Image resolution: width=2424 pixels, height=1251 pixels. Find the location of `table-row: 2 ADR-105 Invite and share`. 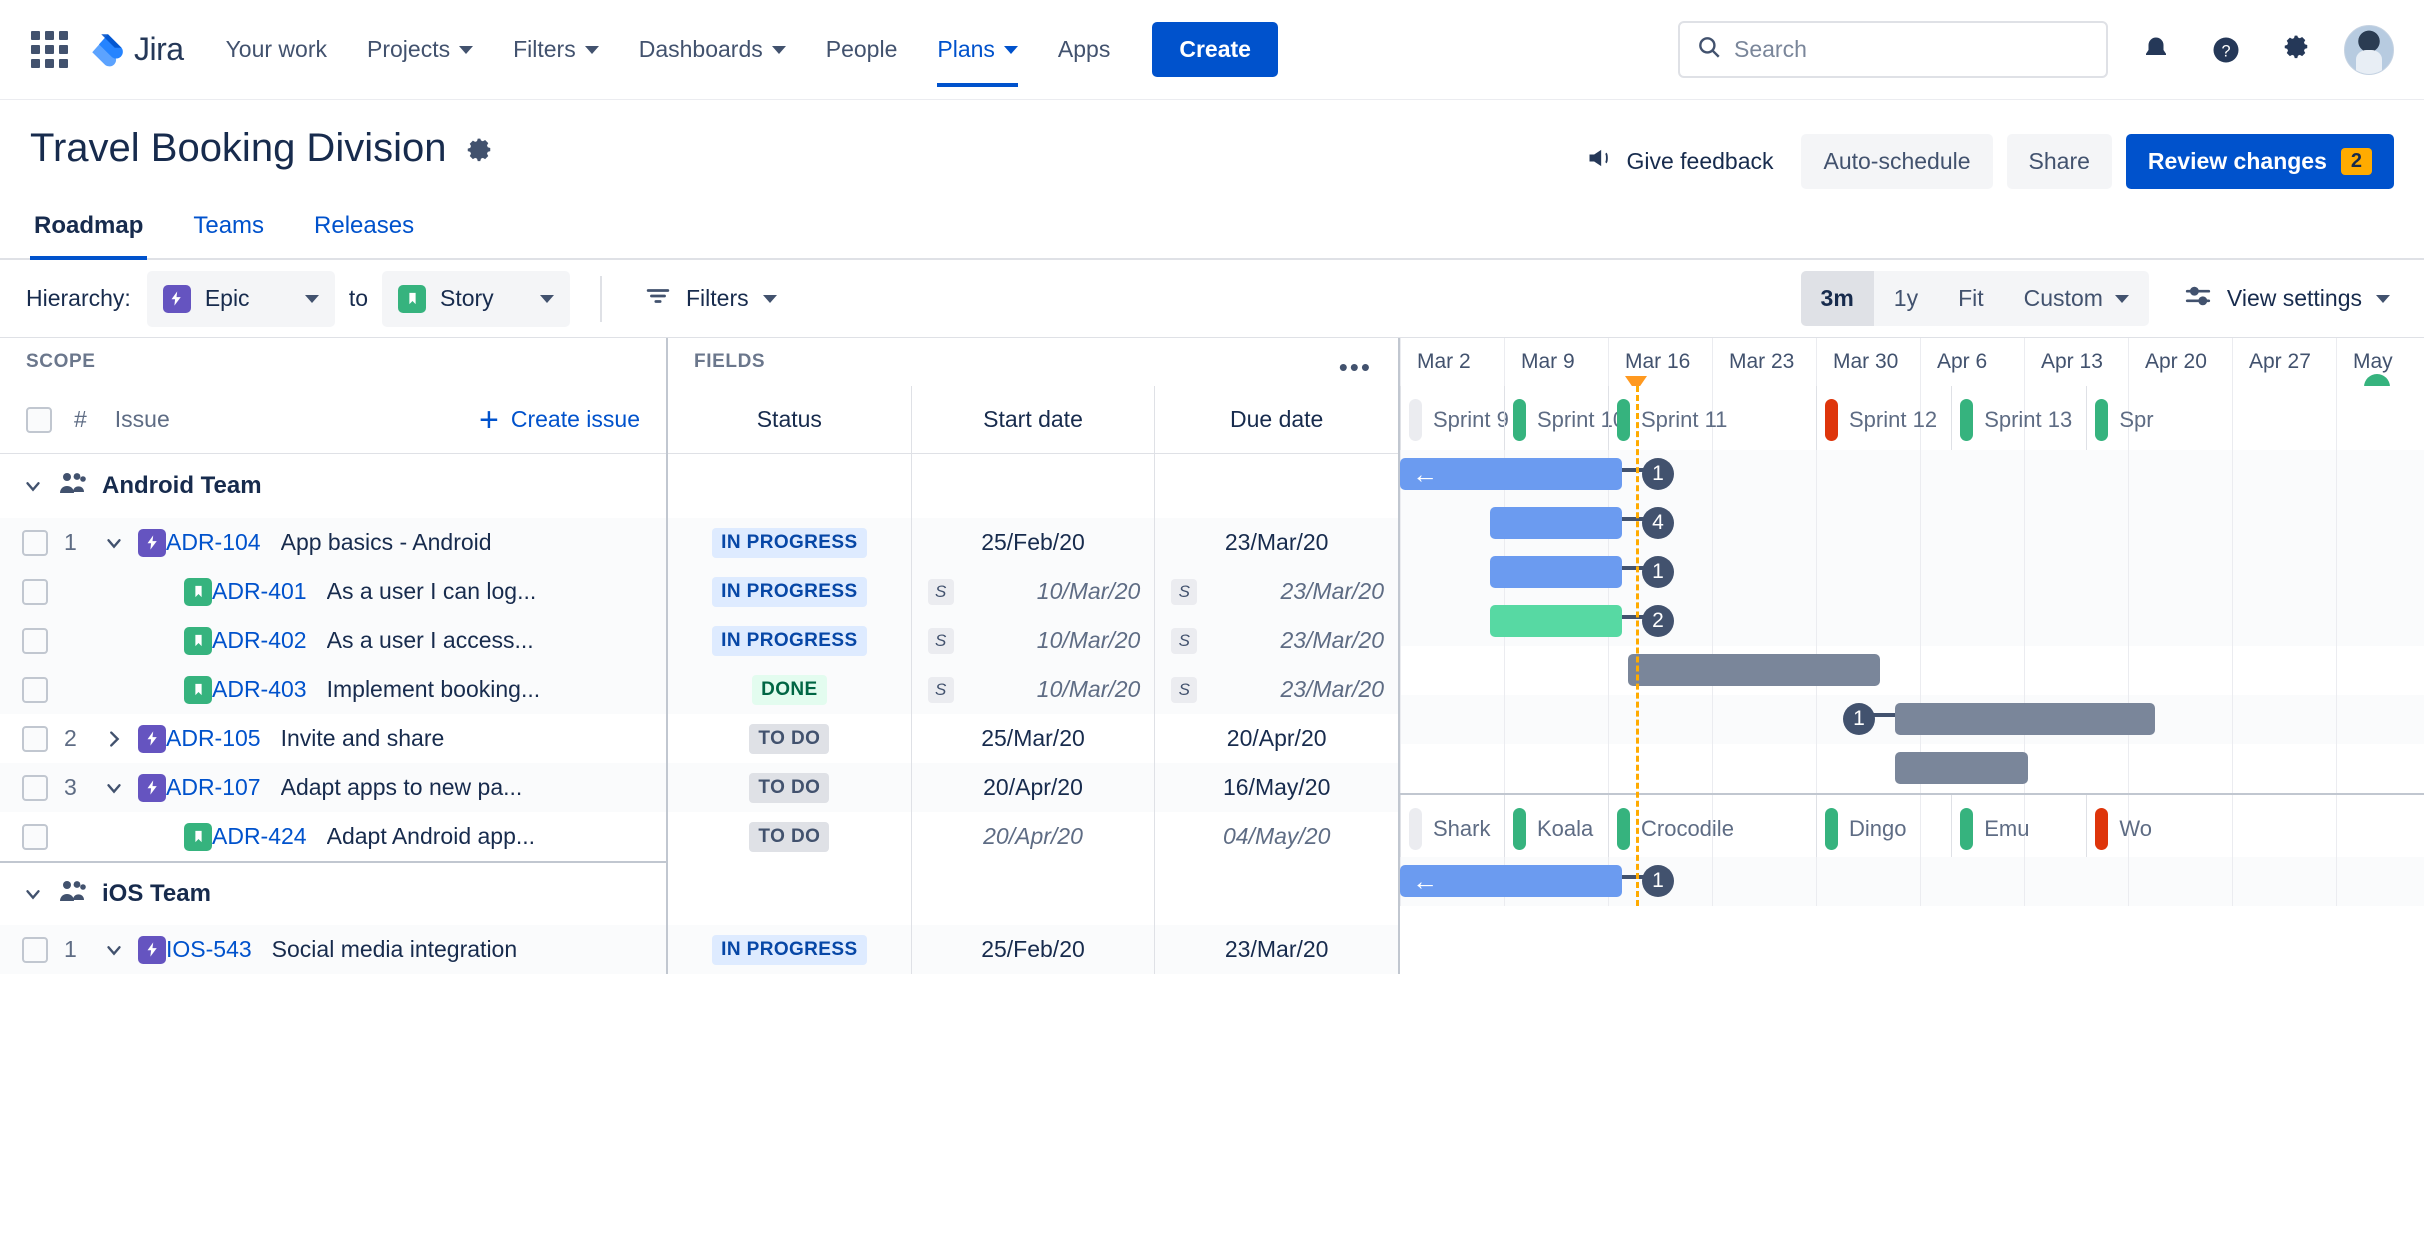

table-row: 2 ADR-105 Invite and share is located at coordinates (333, 738).